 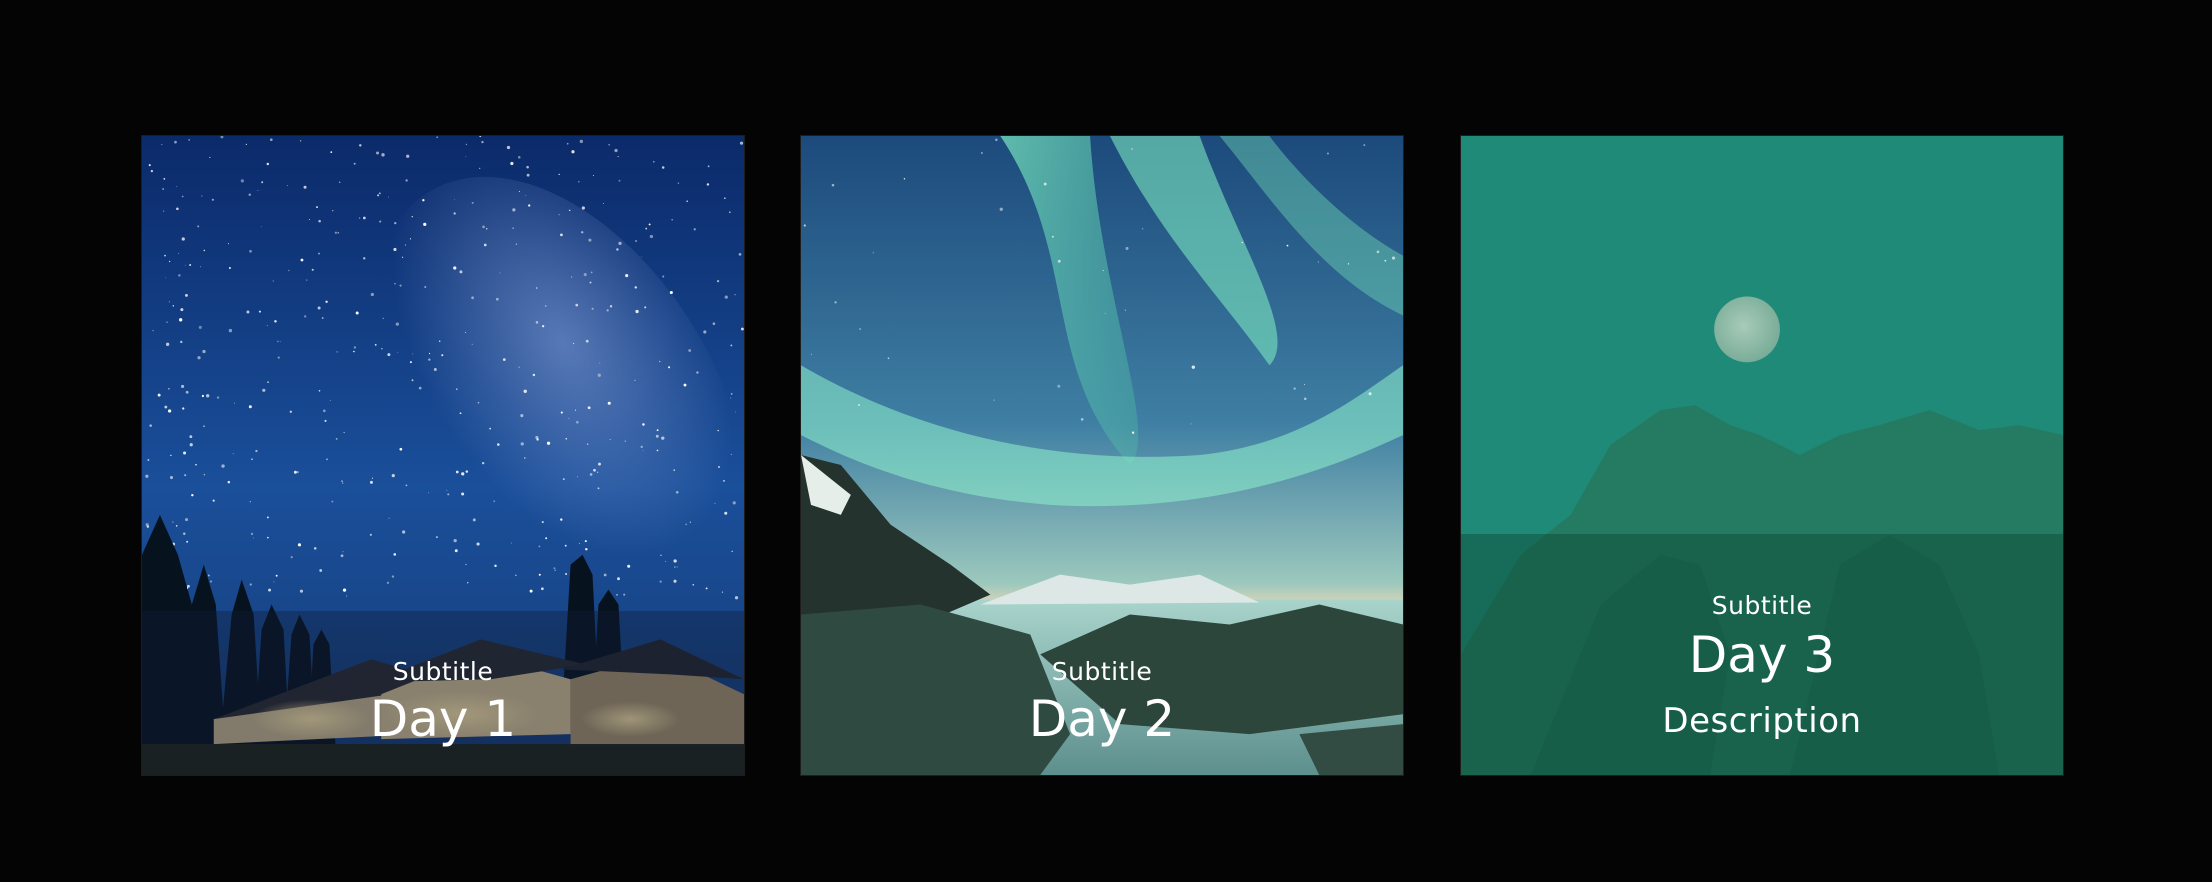 What do you see at coordinates (1762, 655) in the screenshot?
I see `card-title: Day 3` at bounding box center [1762, 655].